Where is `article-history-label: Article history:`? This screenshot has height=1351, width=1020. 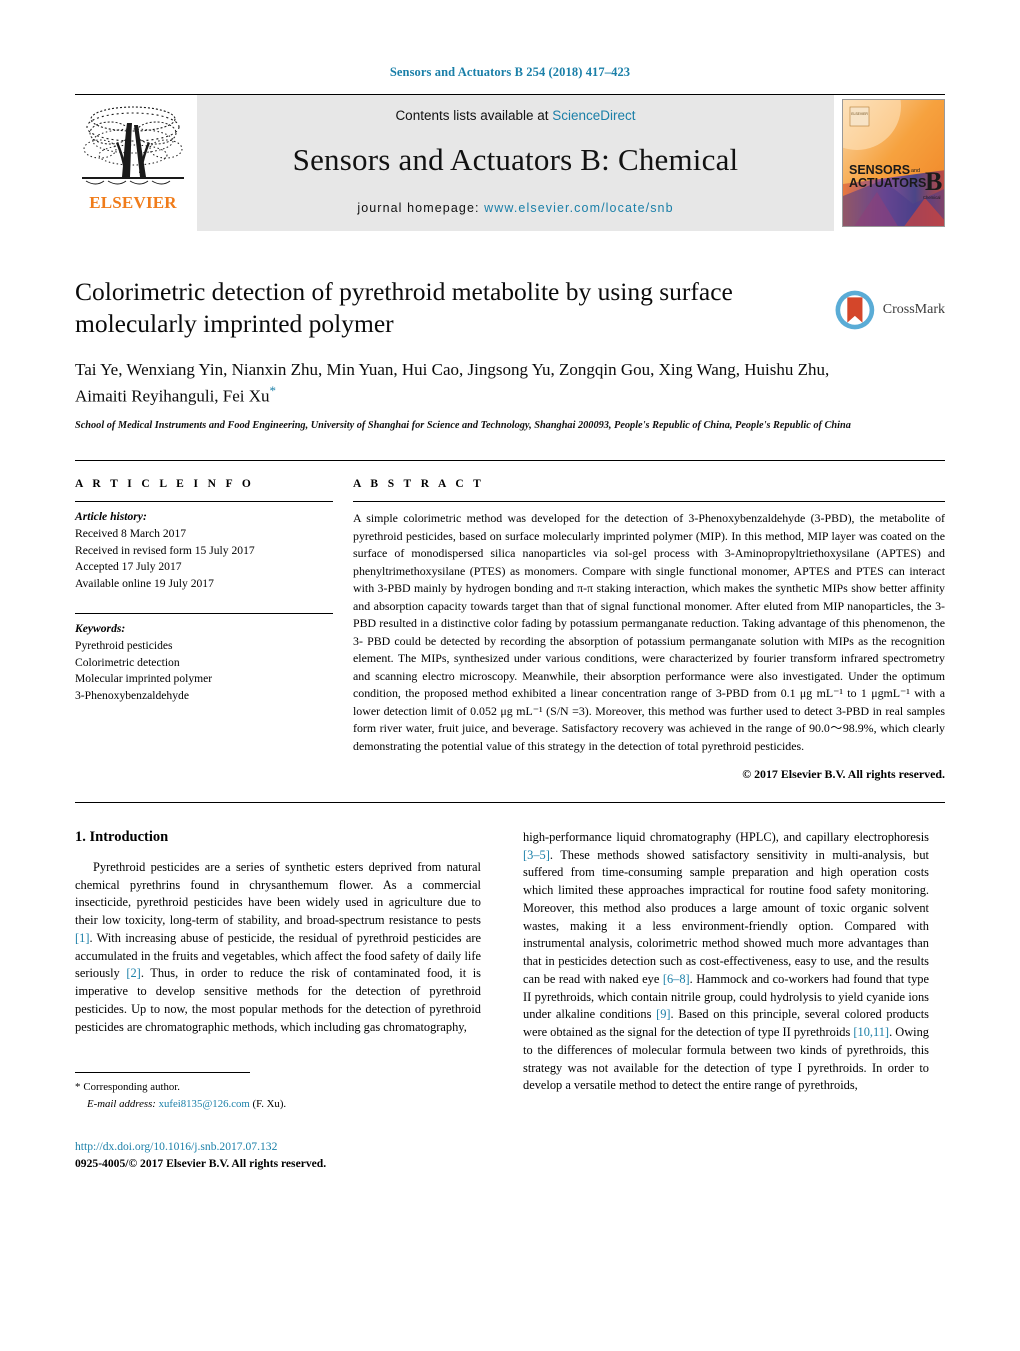 article-history-label: Article history: is located at coordinates (111, 516).